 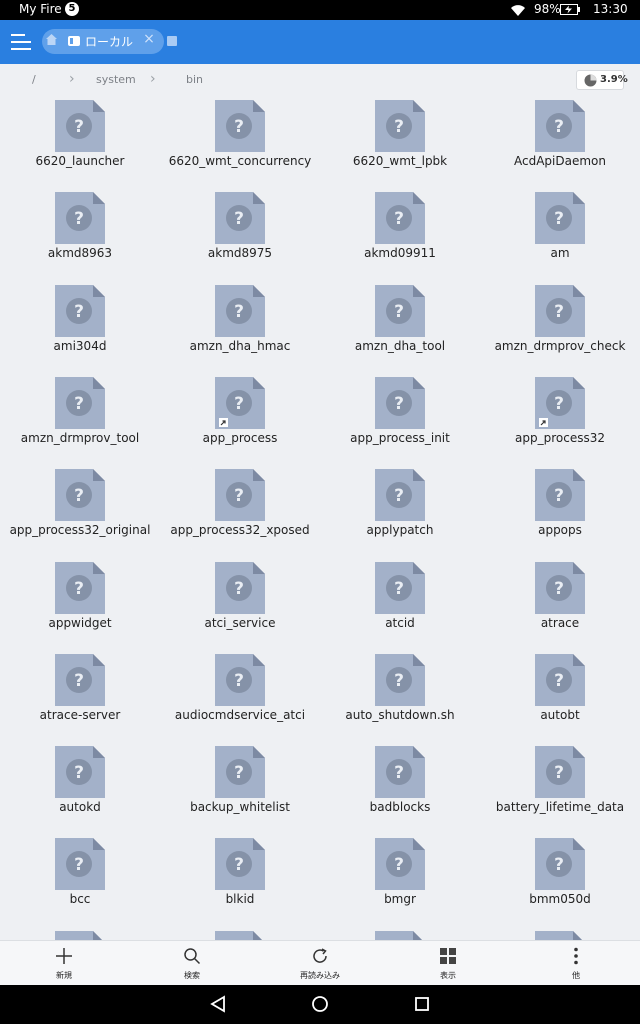 I want to click on file-name: atci_service, so click(x=240, y=622).